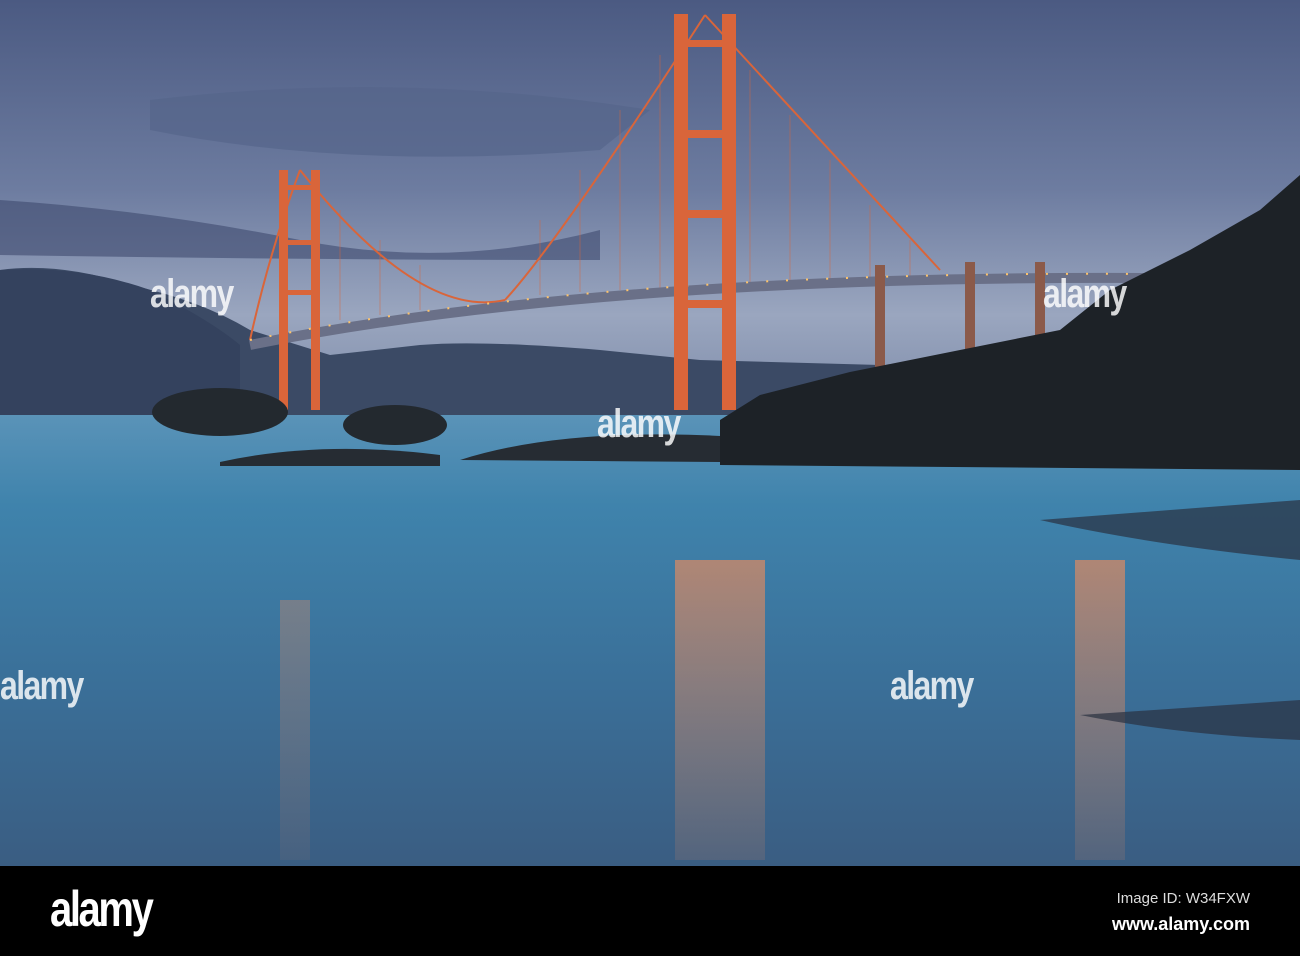 The height and width of the screenshot is (956, 1300). What do you see at coordinates (1180, 924) in the screenshot?
I see `site-url: www.alamy.com` at bounding box center [1180, 924].